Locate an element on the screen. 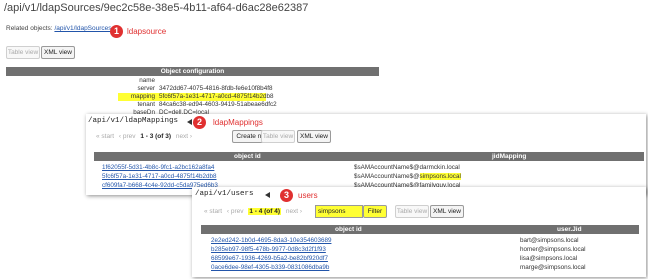  config-value-mapping: 5fc6f57a-1e31-4717-a0cd-4875f14b2db8 is located at coordinates (216, 96).